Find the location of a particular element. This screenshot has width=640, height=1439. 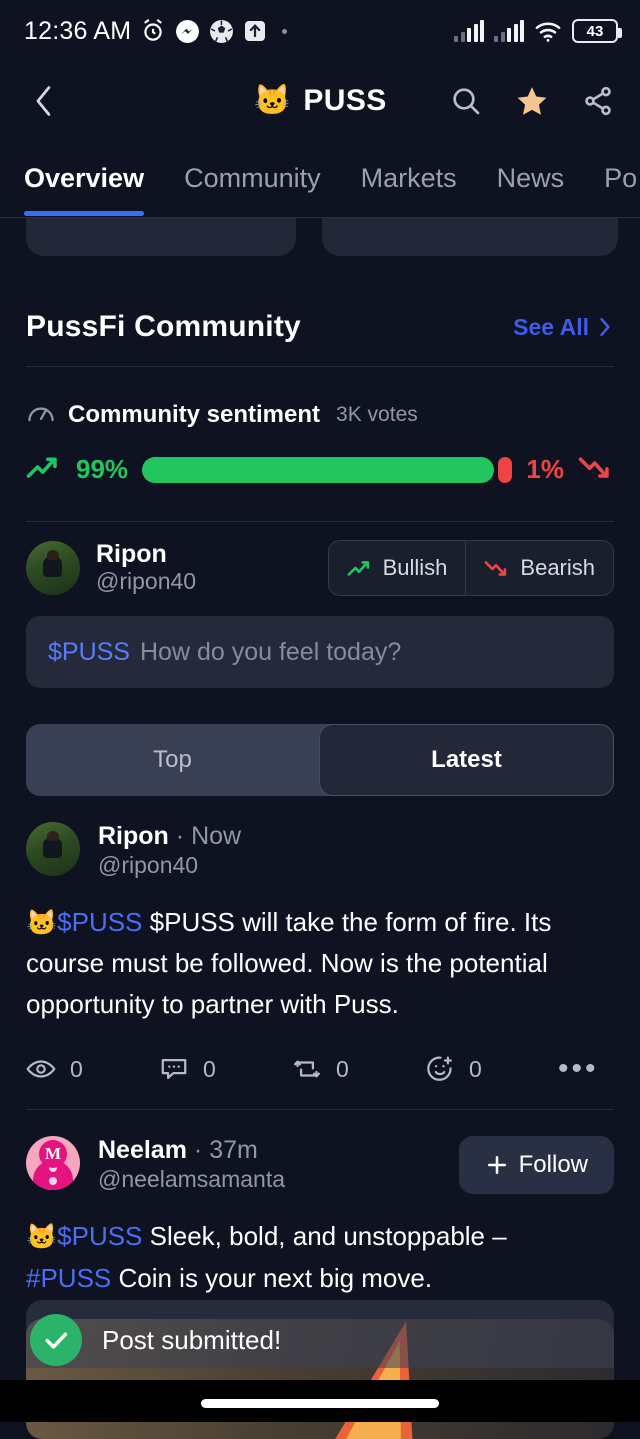

sentiment-vote-group: Bullish Bearish is located at coordinates (470, 568).